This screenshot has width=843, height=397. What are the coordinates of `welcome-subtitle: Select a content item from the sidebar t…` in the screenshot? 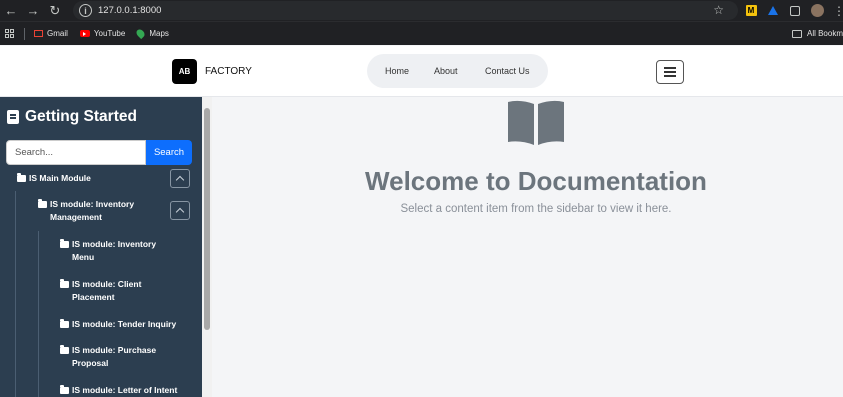 It's located at (536, 209).